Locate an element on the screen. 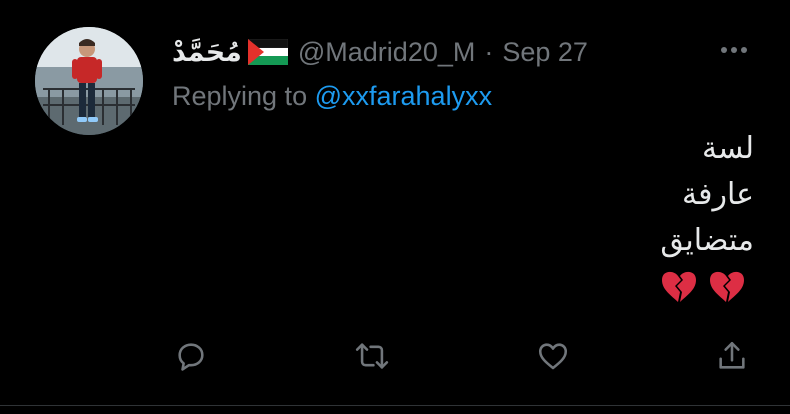  like-button is located at coordinates (553, 358).